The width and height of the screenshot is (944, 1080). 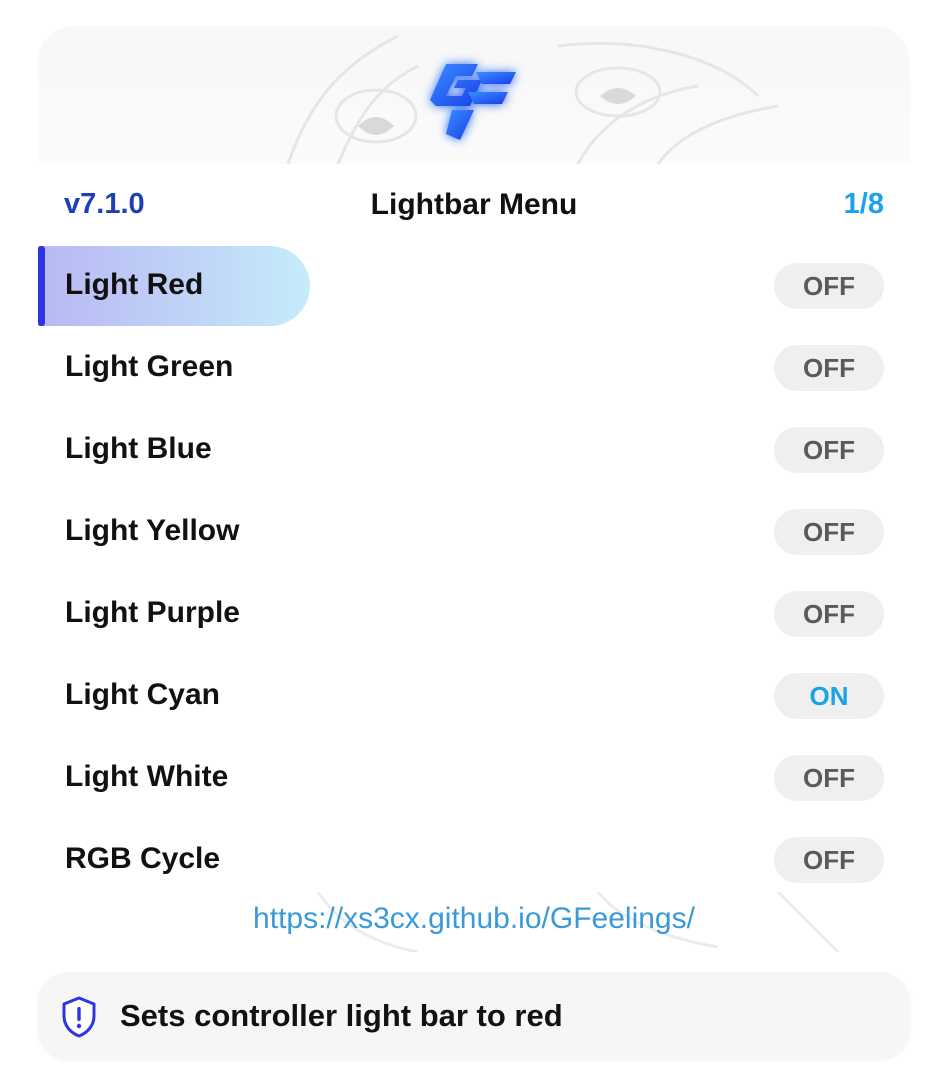 I want to click on description-bar: Sets controller light bar to red, so click(x=474, y=1015).